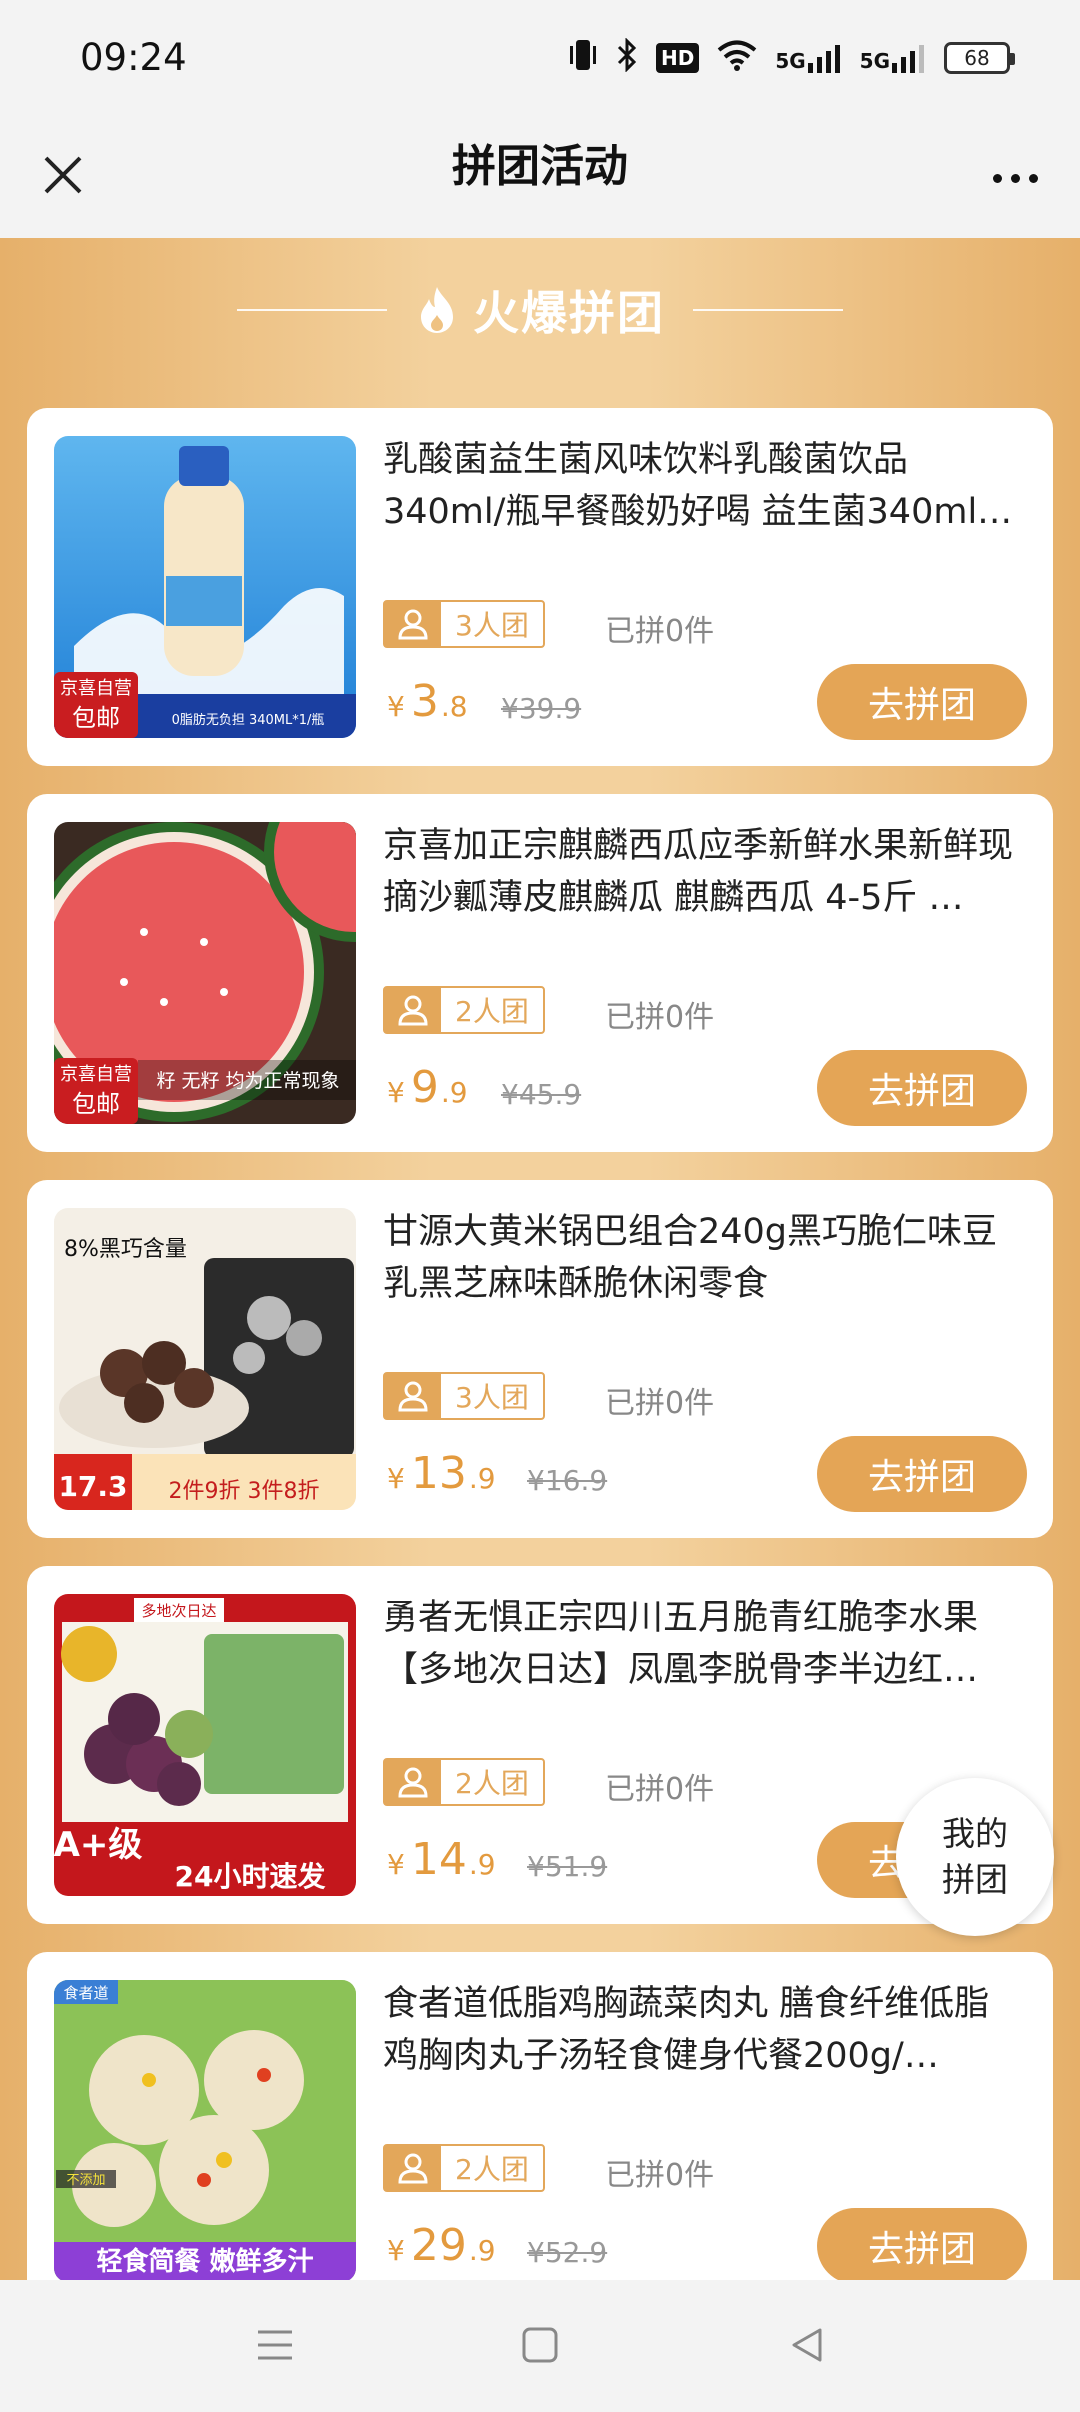  Describe the element at coordinates (427, 1087) in the screenshot. I see `group-price: ¥ 9 .9` at that location.